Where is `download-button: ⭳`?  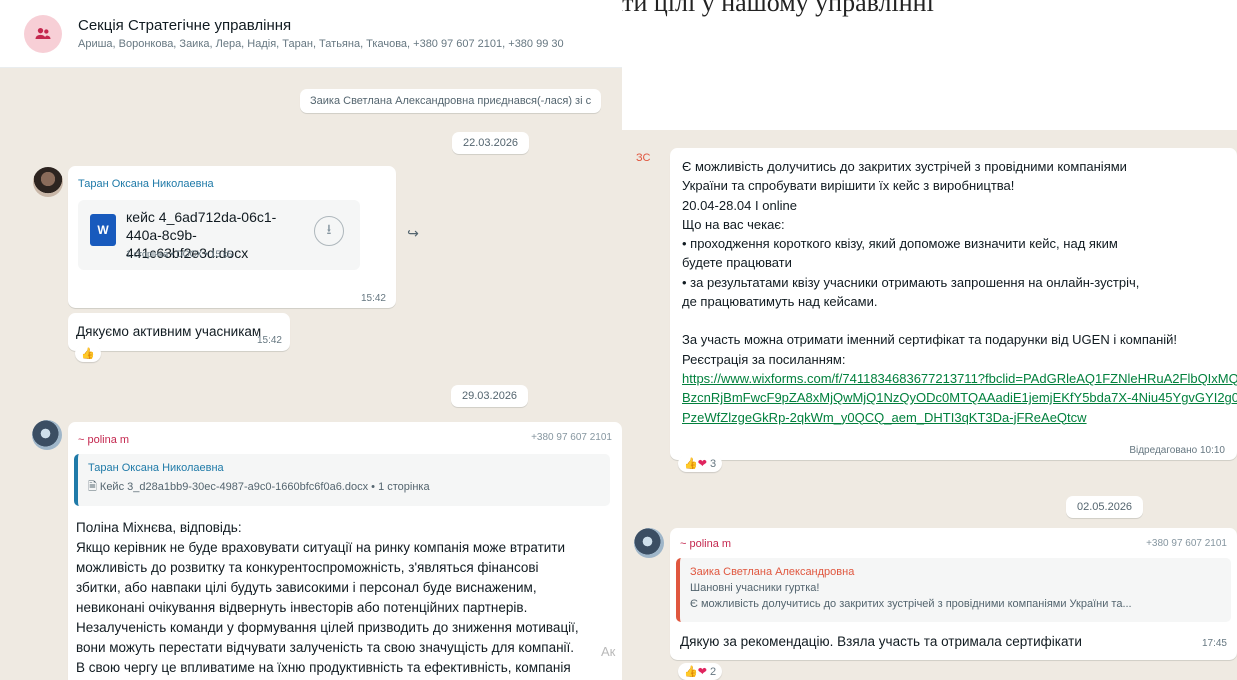 download-button: ⭳ is located at coordinates (329, 231).